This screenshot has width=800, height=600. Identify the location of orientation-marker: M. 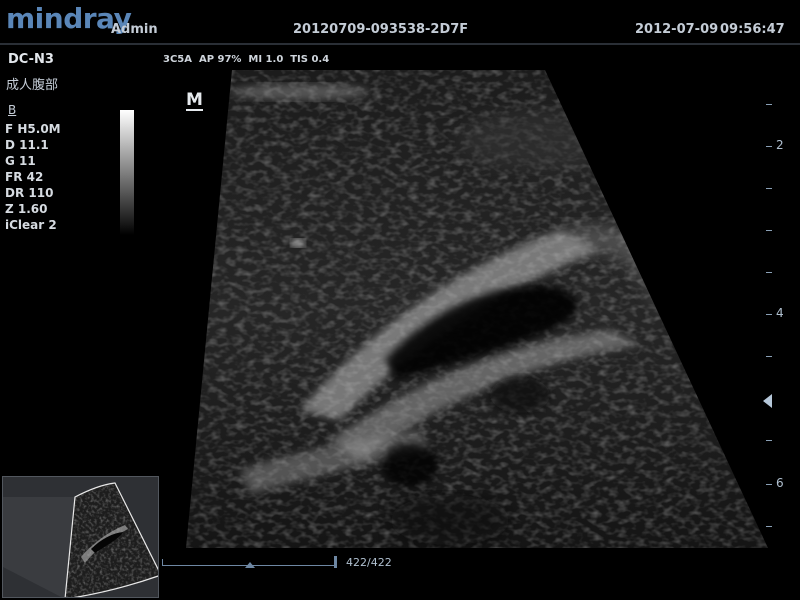
(194, 100).